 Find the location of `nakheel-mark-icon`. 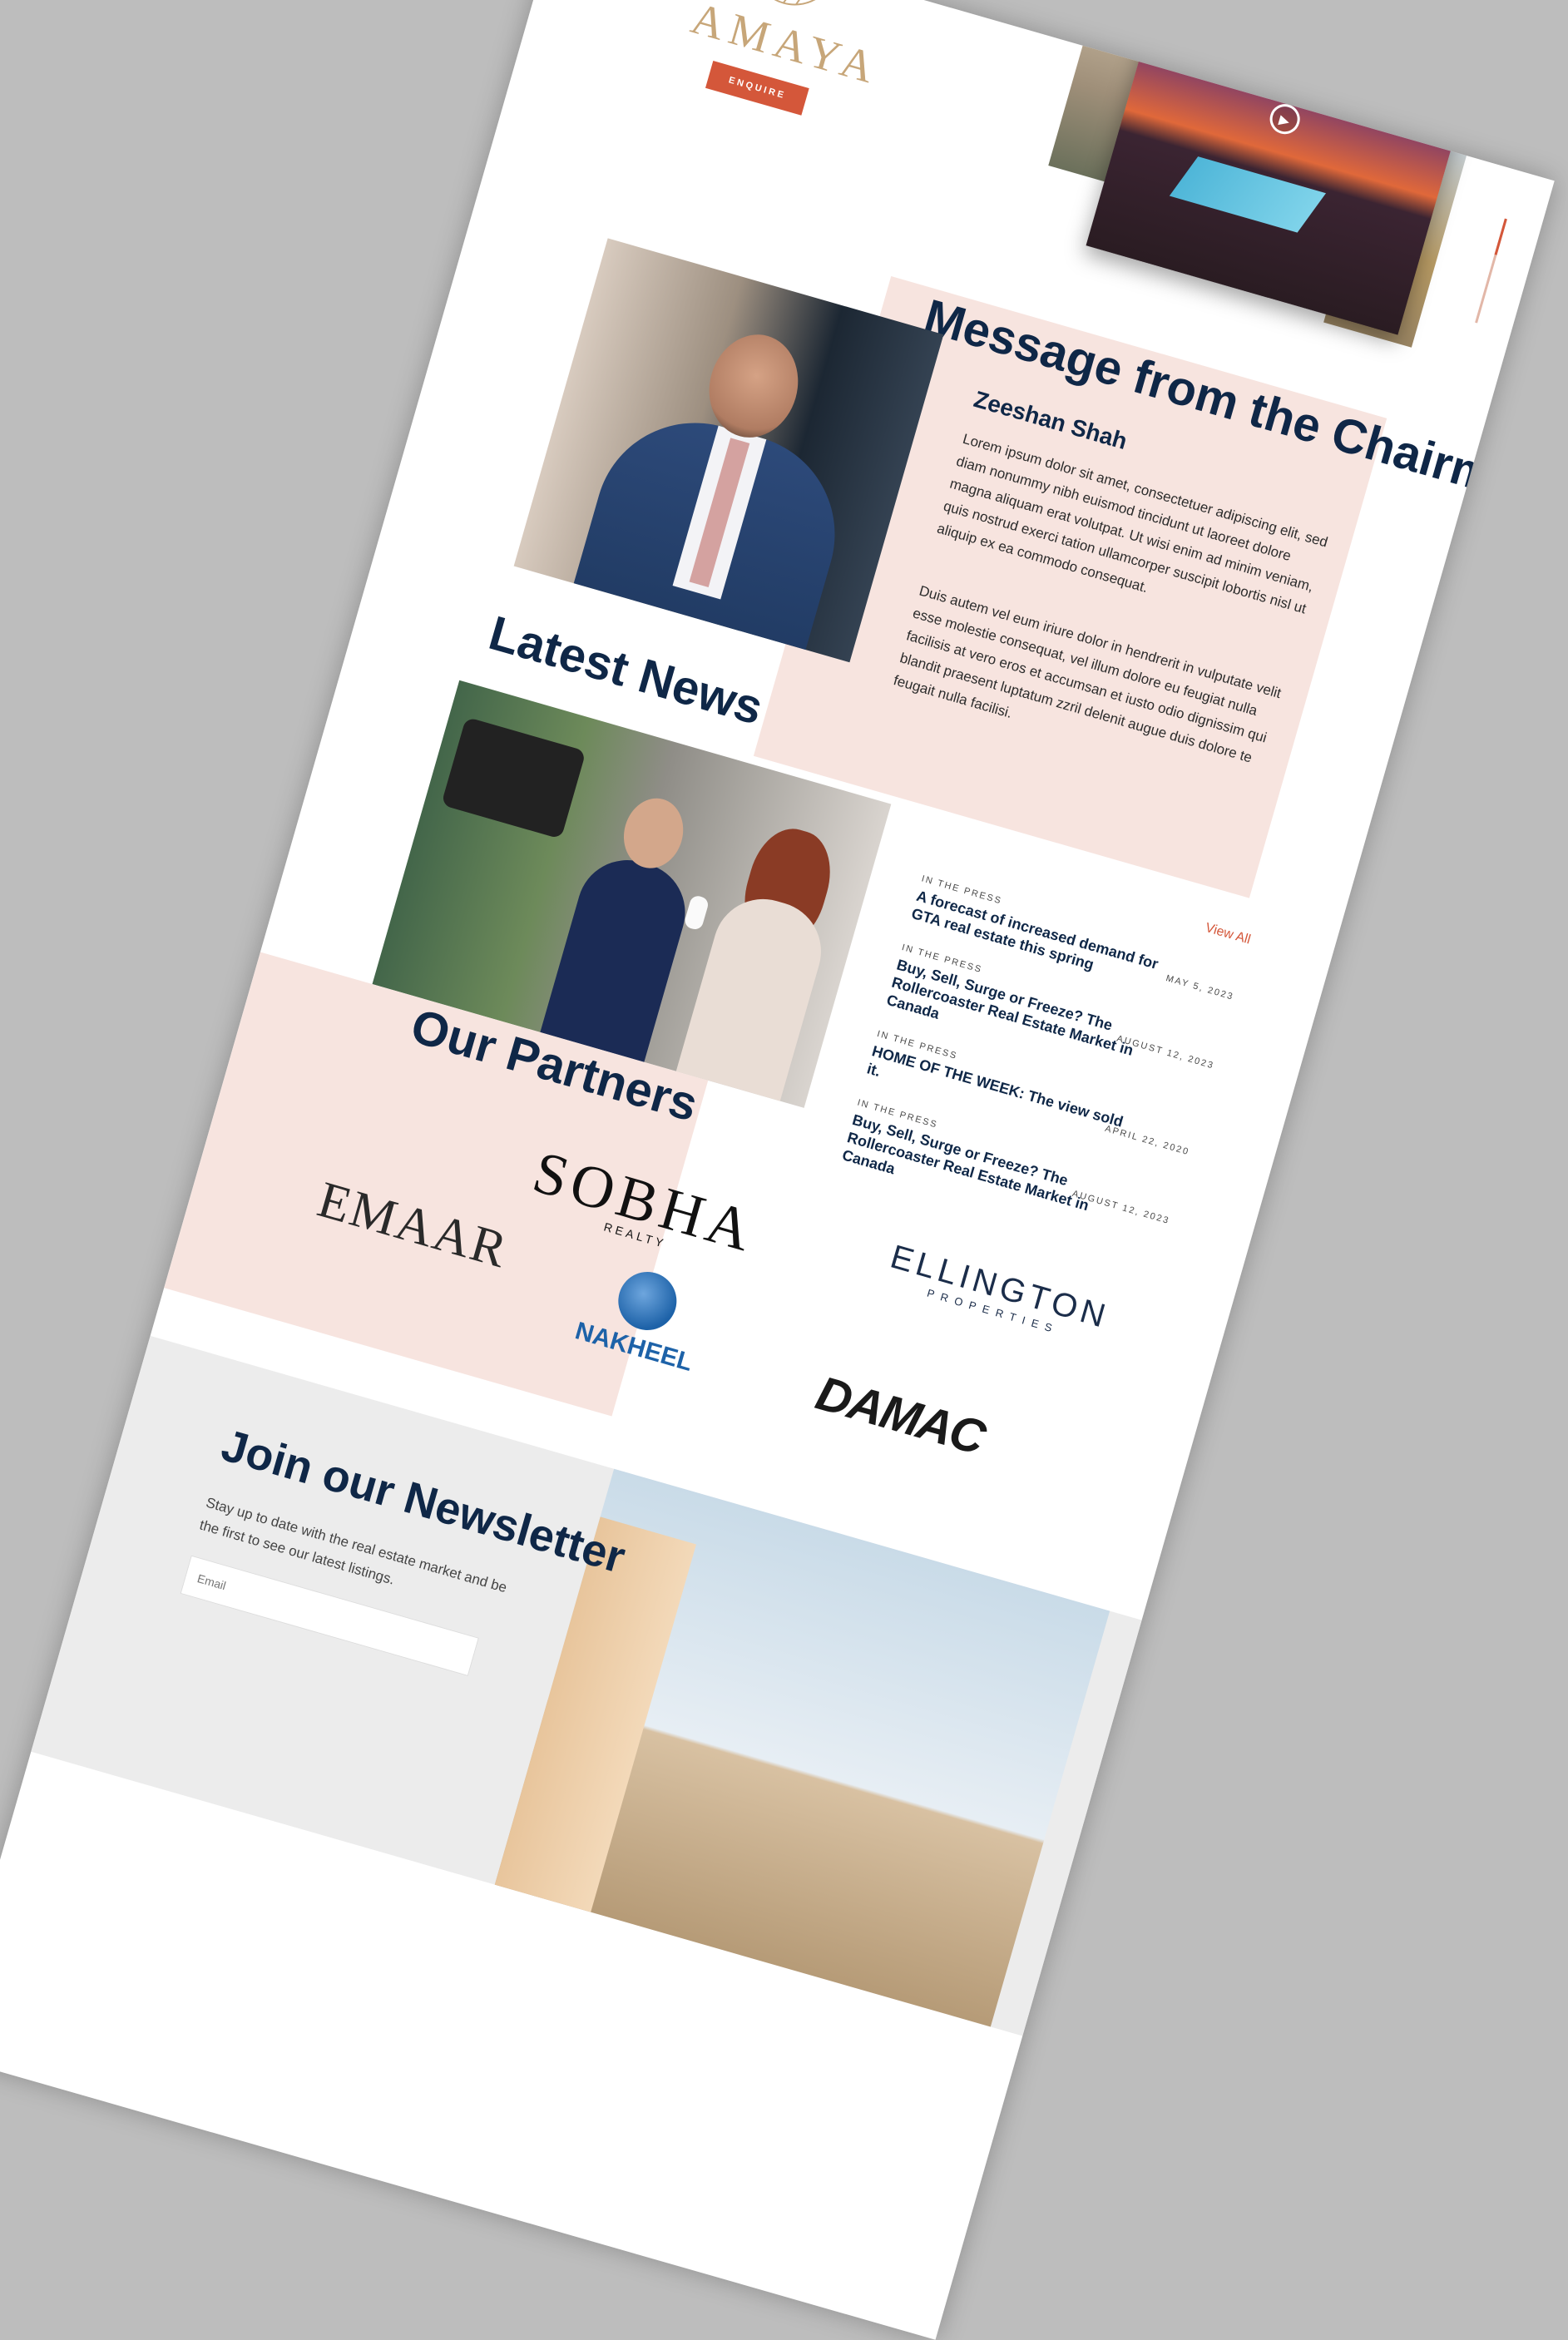

nakheel-mark-icon is located at coordinates (647, 1301).